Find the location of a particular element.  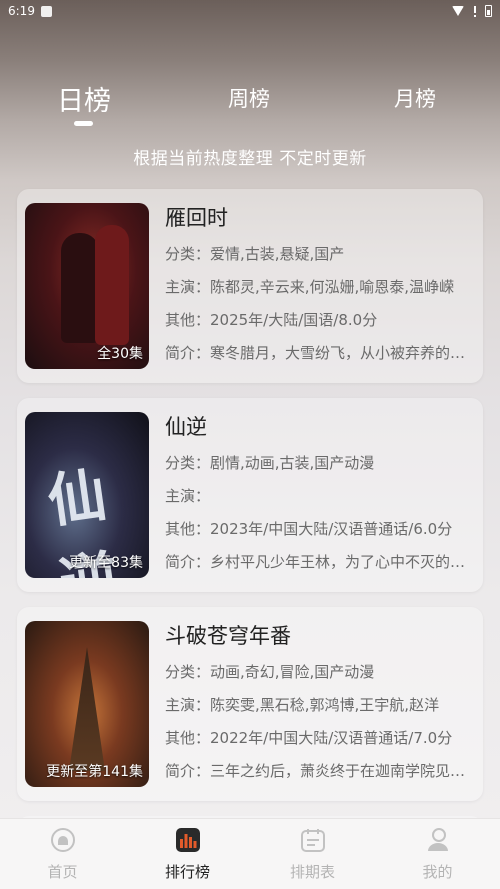

item-cast: 主演：陈都灵,辛云来,何泓姗,喻恩泰,温峥嵘 is located at coordinates (310, 287).